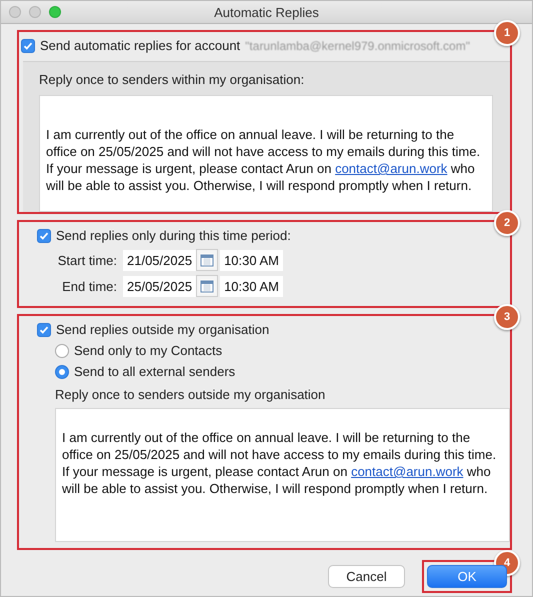 This screenshot has height=597, width=533. What do you see at coordinates (87, 260) in the screenshot?
I see `time-label: Start time:` at bounding box center [87, 260].